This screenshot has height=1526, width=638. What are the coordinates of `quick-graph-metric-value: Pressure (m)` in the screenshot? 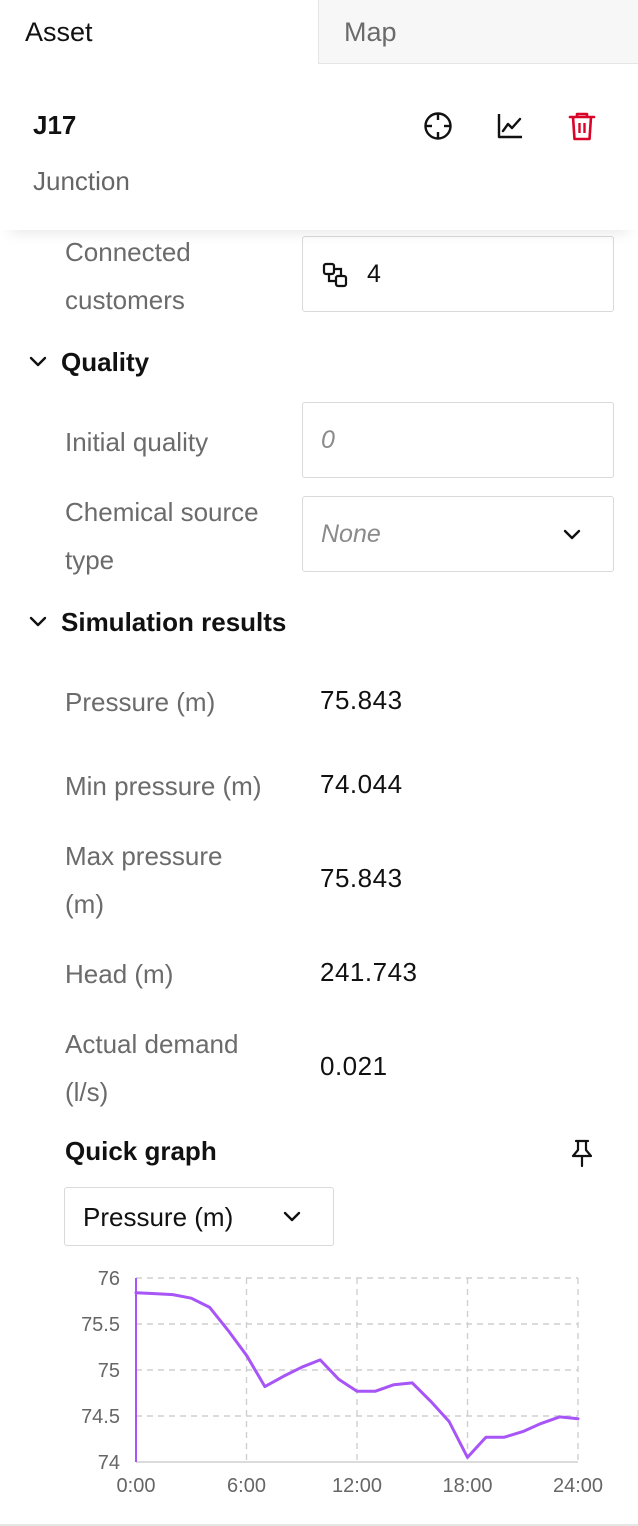 It's located at (158, 1217).